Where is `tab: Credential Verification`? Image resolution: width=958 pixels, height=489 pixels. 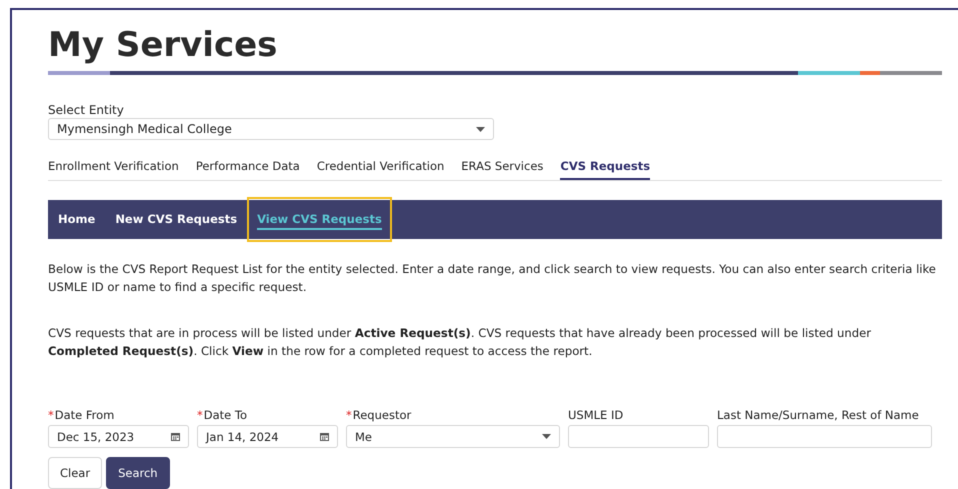 tab: Credential Verification is located at coordinates (380, 168).